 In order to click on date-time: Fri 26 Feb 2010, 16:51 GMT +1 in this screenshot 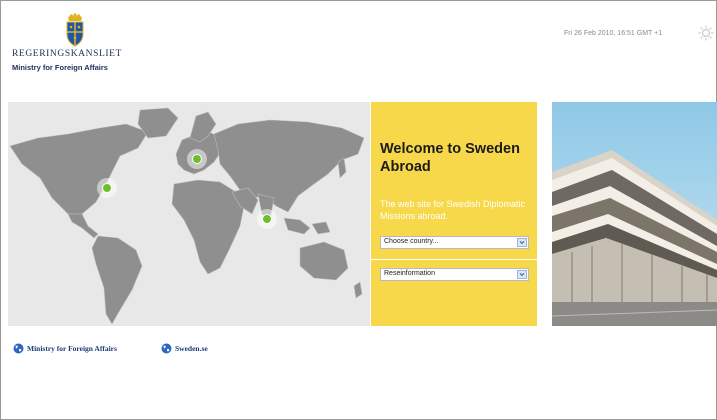, I will do `click(613, 33)`.